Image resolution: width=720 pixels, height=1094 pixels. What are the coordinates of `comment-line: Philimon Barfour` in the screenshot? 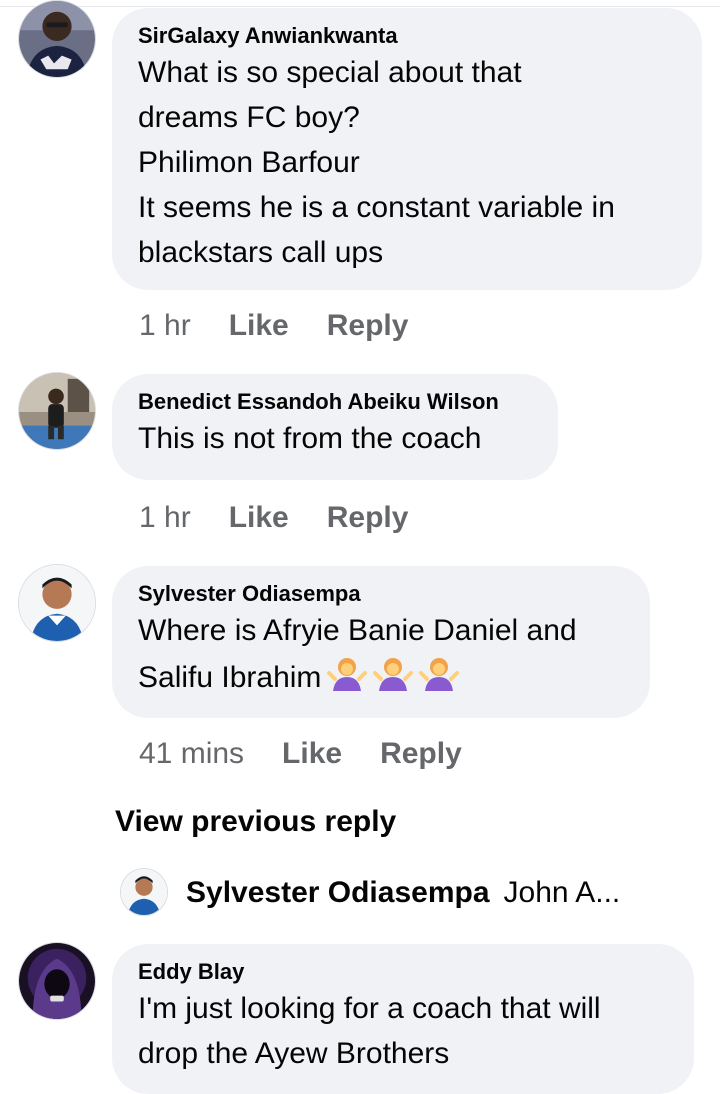 It's located at (249, 162).